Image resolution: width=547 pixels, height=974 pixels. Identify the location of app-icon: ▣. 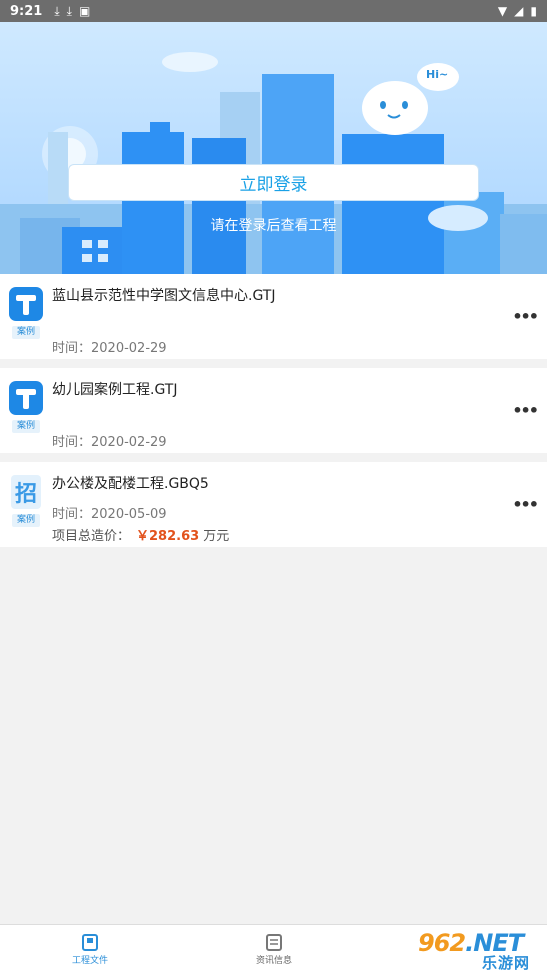
(84, 11).